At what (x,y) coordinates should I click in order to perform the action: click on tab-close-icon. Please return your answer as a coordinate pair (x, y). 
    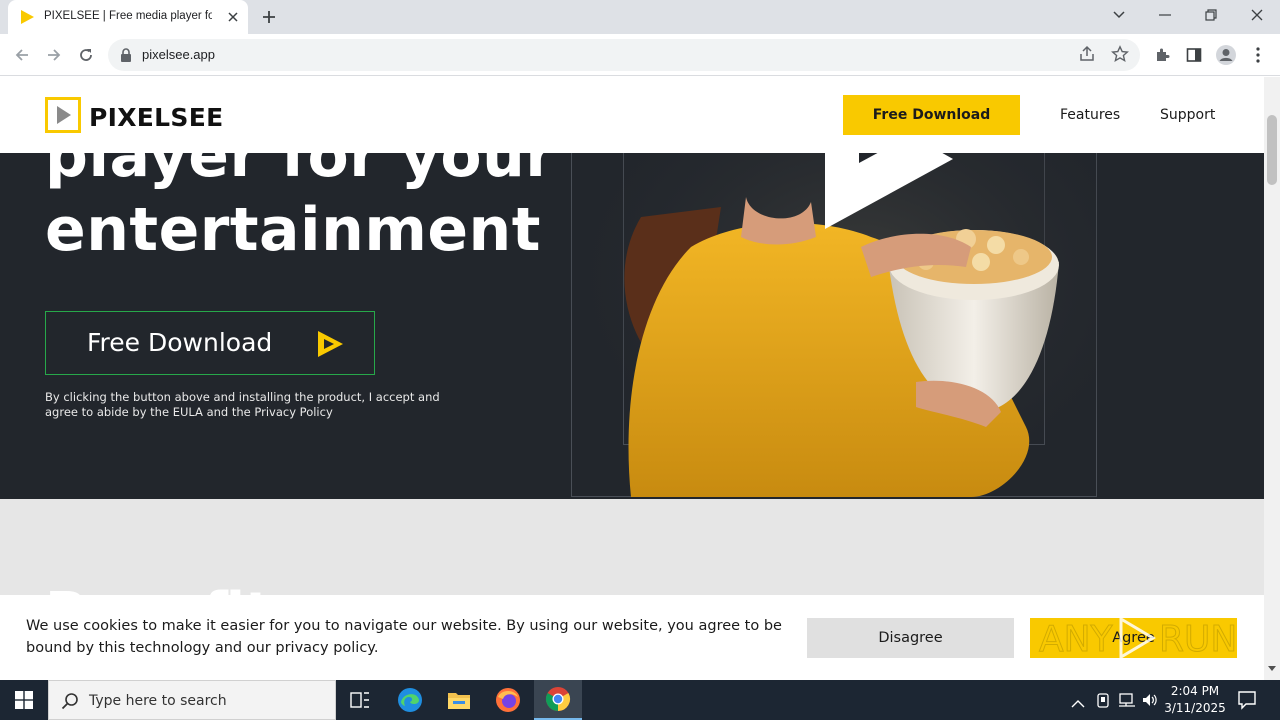
    Looking at the image, I should click on (233, 17).